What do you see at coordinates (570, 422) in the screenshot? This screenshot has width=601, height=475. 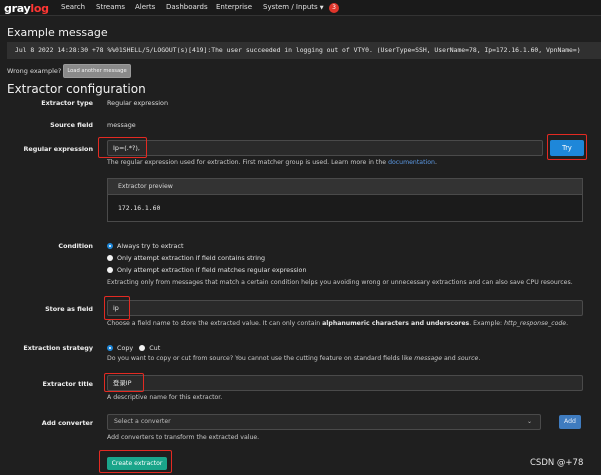 I see `add-converter-button: Add` at bounding box center [570, 422].